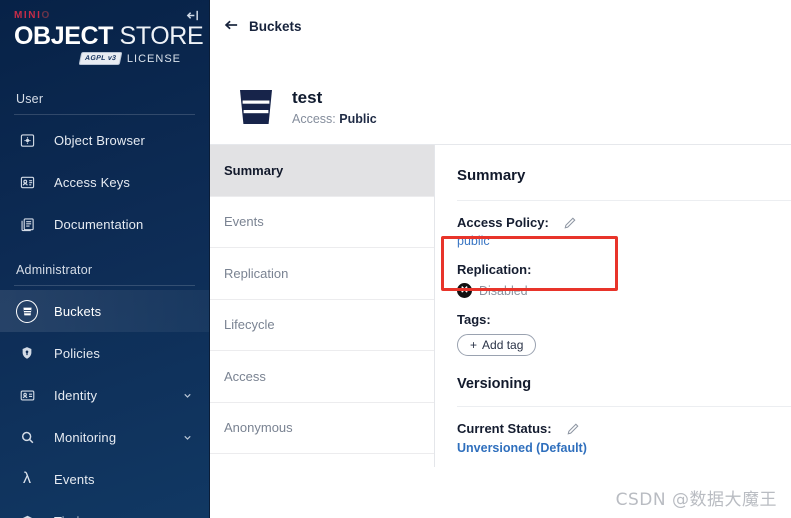 The height and width of the screenshot is (518, 791). I want to click on tags-label: Tags:, so click(474, 319).